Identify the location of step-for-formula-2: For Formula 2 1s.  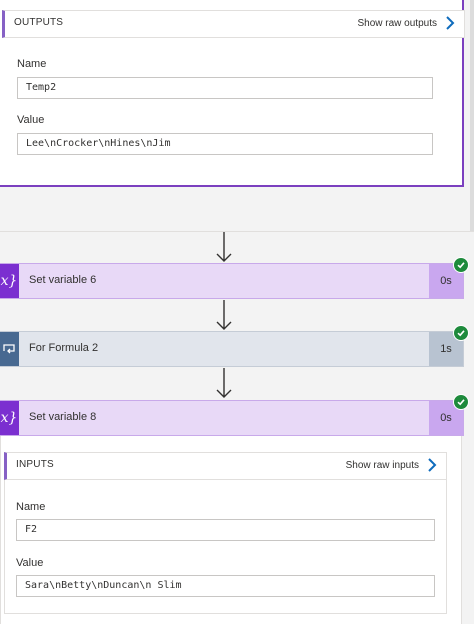
(232, 349).